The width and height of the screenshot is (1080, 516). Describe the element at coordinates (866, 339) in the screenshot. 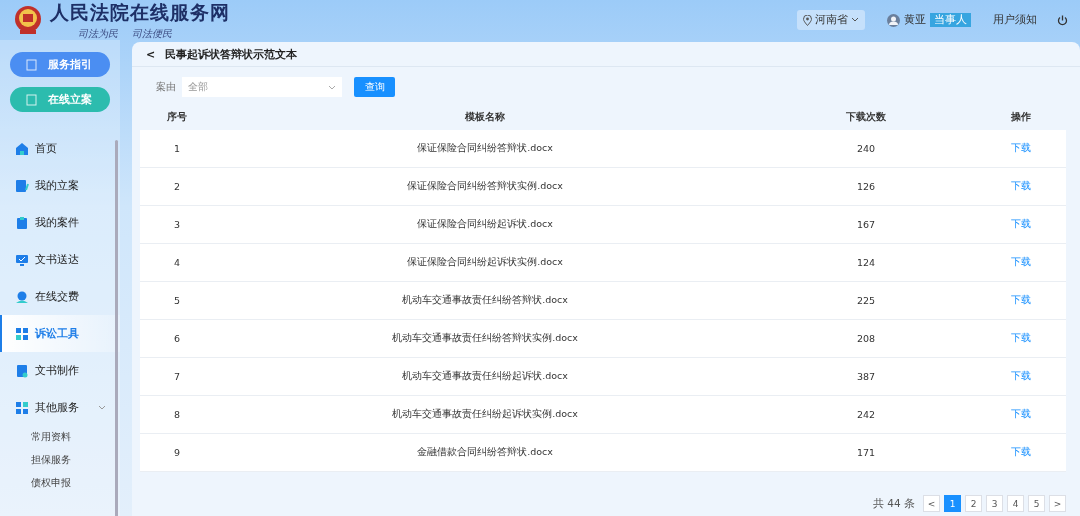

I see `table-cell: 208` at that location.